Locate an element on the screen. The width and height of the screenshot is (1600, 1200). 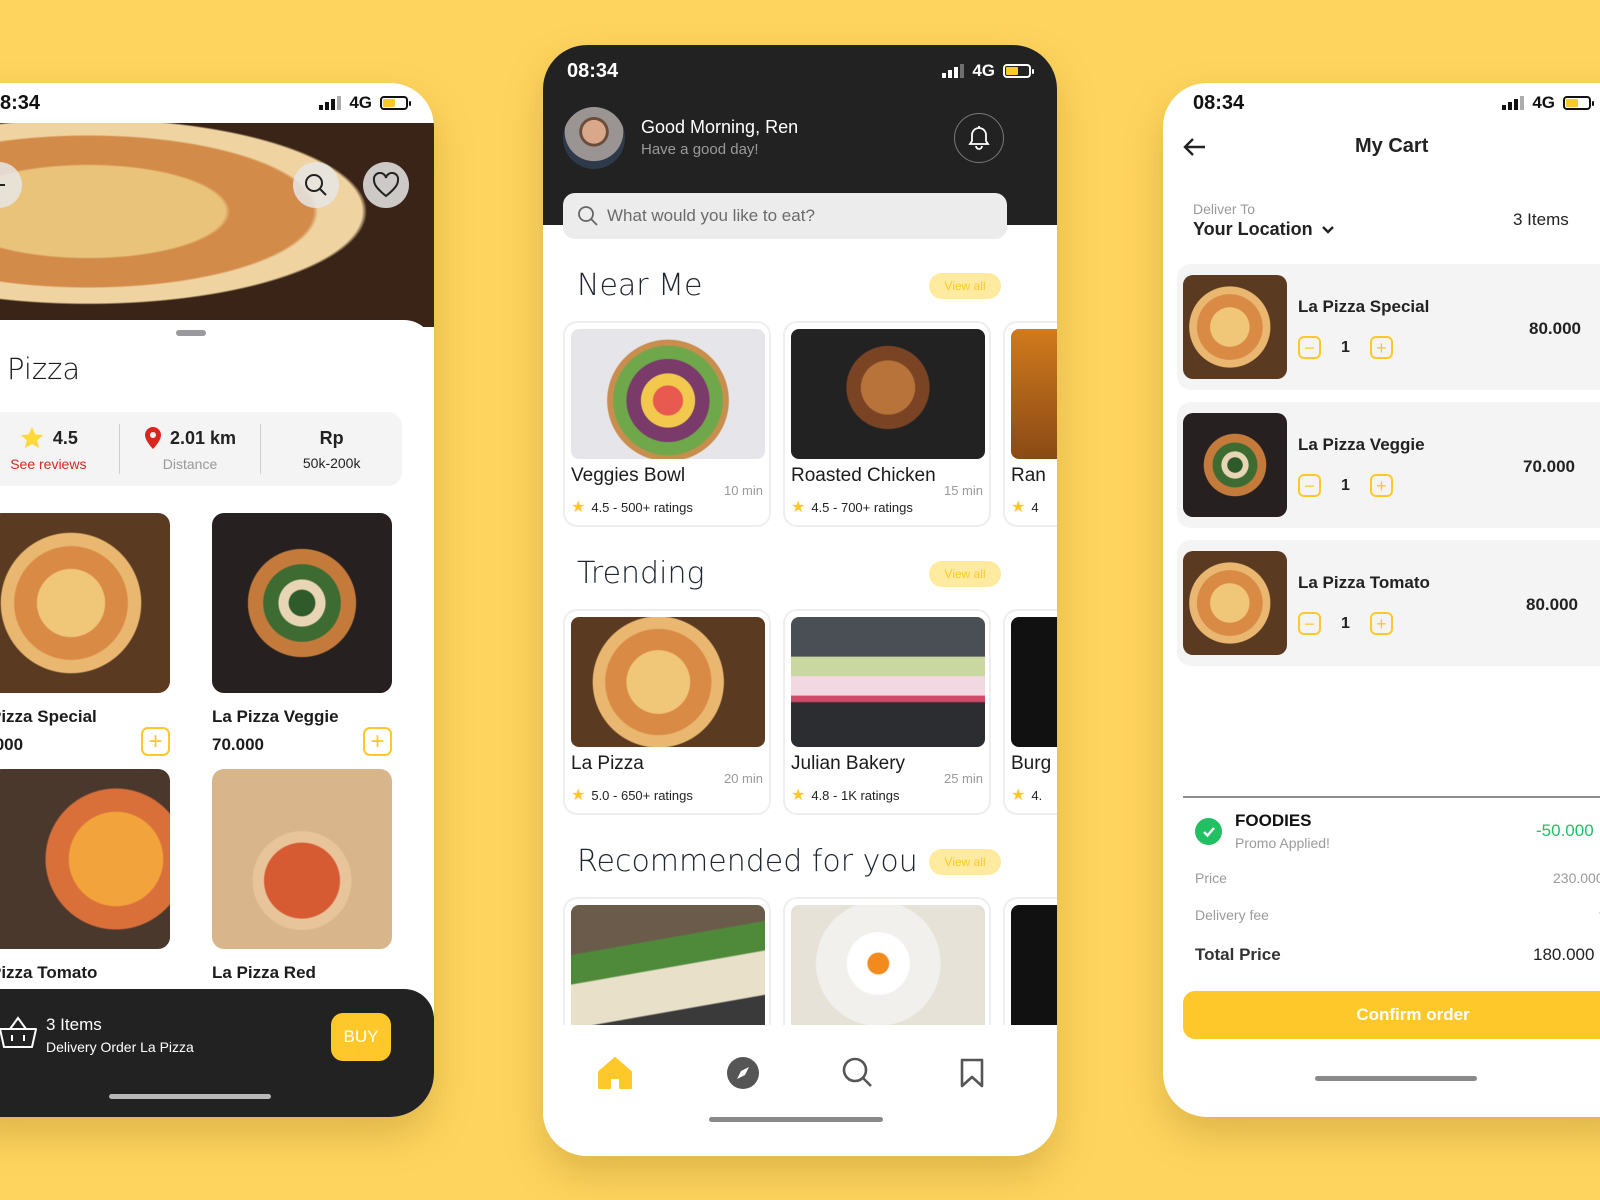
cart-item: La Pizza Special − 1 + 80.000 is located at coordinates (1388, 327).